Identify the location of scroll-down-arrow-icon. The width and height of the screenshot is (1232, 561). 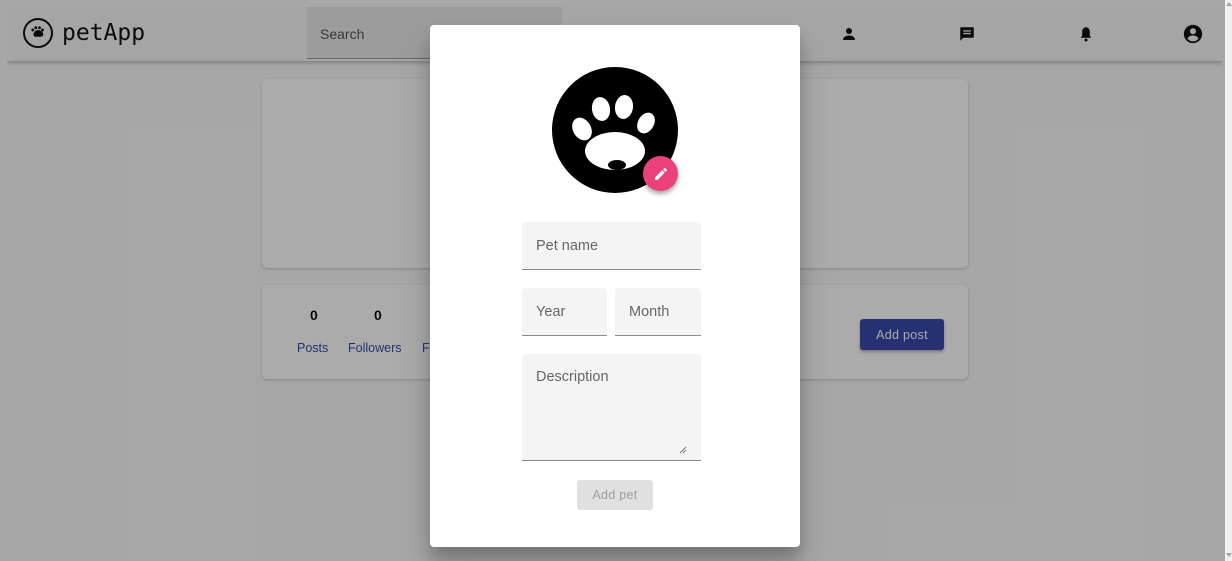
(1229, 555).